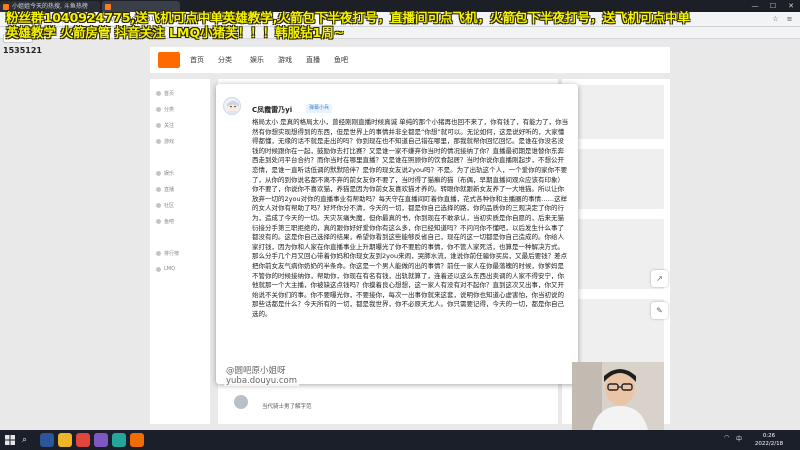 This screenshot has width=800, height=450. Describe the element at coordinates (169, 221) in the screenshot. I see `sidebar-label: 鱼吧` at that location.